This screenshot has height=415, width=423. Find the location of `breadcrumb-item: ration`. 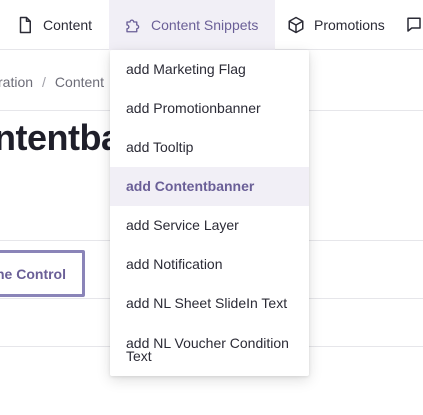

breadcrumb-item: ration is located at coordinates (16, 82).